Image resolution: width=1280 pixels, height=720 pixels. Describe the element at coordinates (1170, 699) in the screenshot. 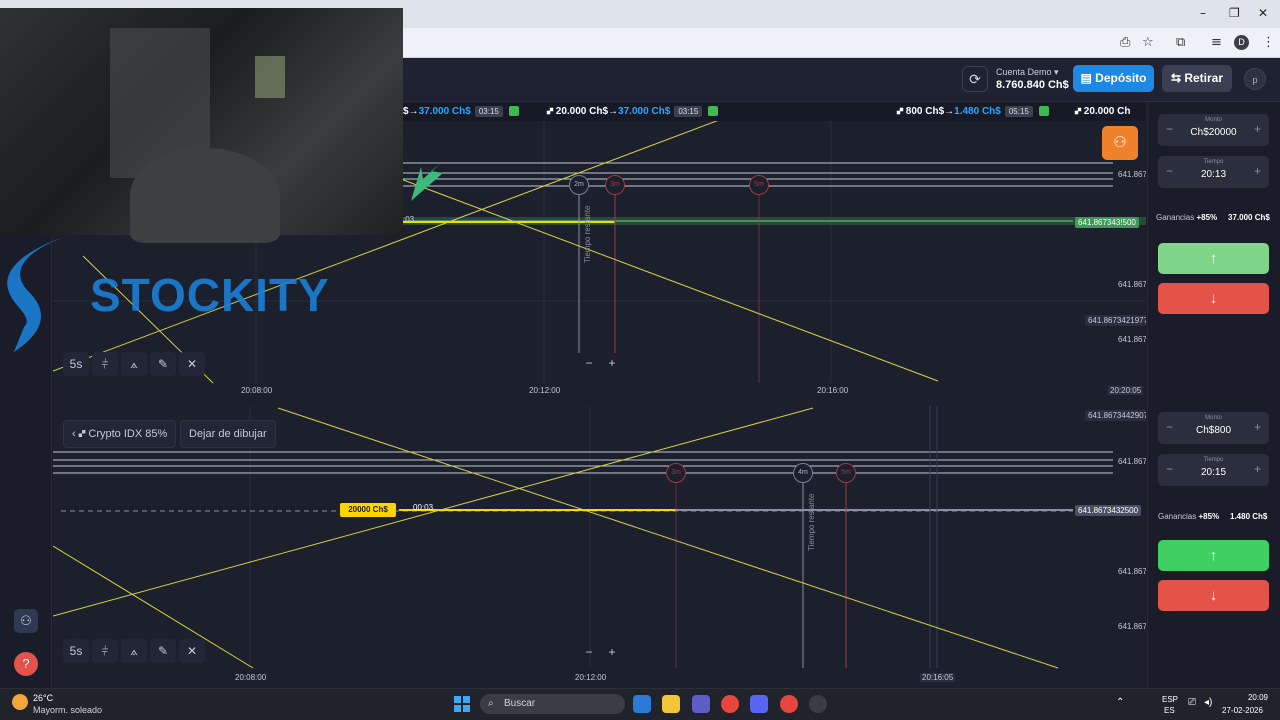

I see `language-indicator: ESP` at that location.